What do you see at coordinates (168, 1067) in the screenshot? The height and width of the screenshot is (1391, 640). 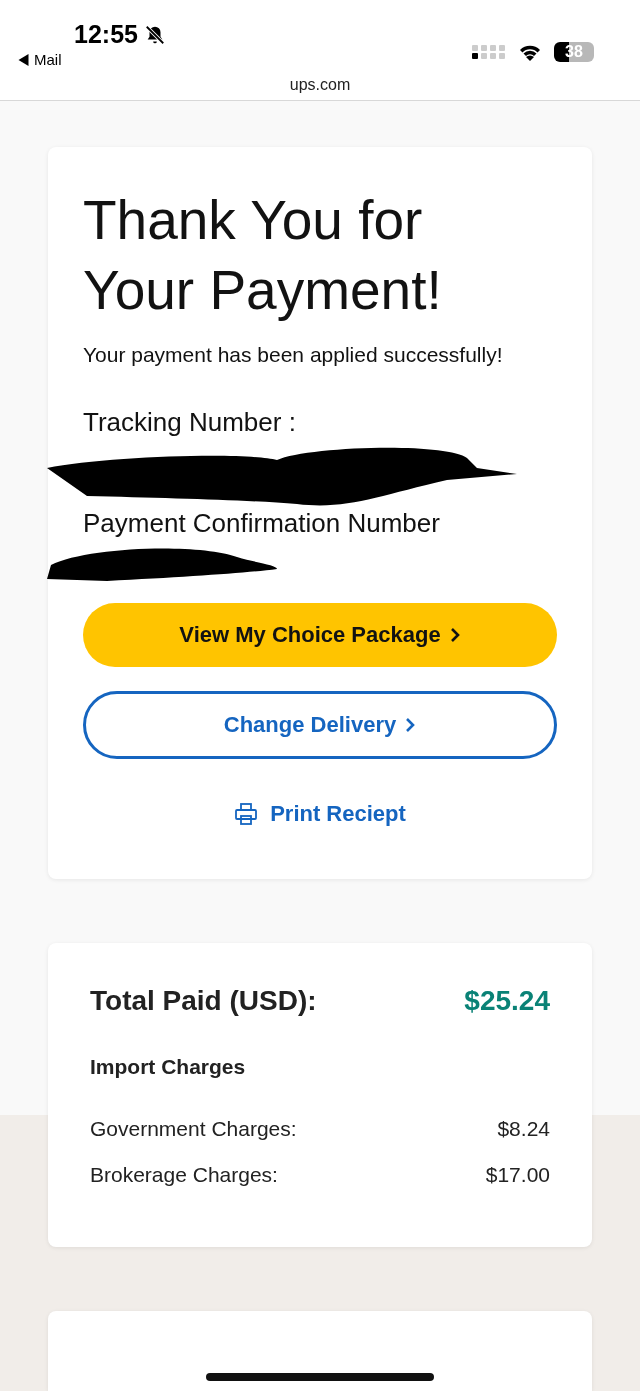 I see `section-heading: Import Charges` at bounding box center [168, 1067].